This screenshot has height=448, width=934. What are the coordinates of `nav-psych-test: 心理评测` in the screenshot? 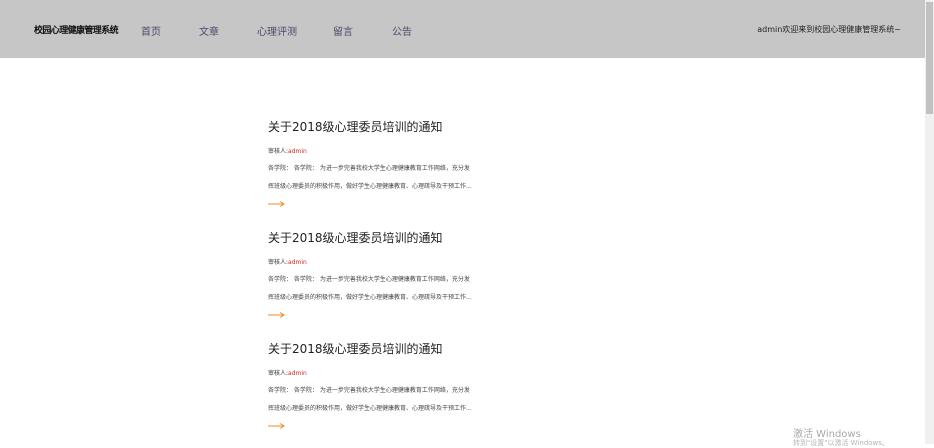 It's located at (277, 30).